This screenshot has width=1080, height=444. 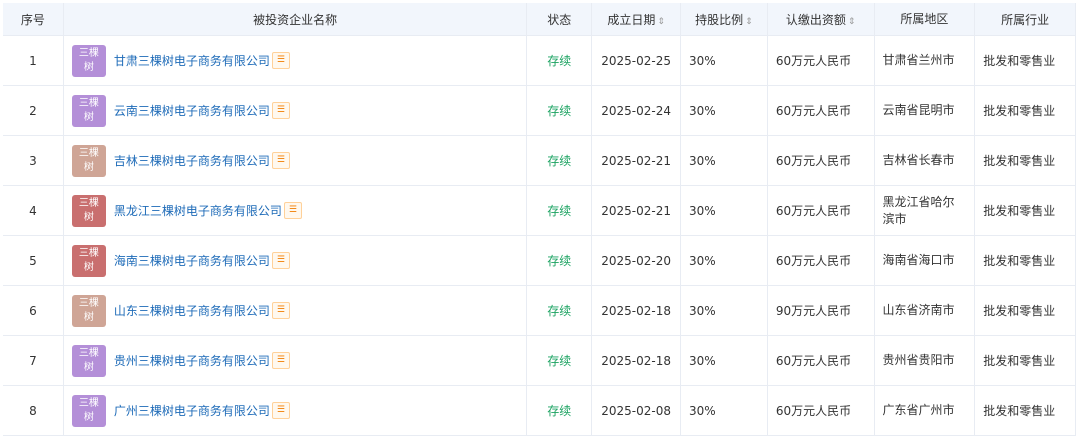 I want to click on company-name-link: 广州三棵树电子商务有限公司, so click(x=192, y=410).